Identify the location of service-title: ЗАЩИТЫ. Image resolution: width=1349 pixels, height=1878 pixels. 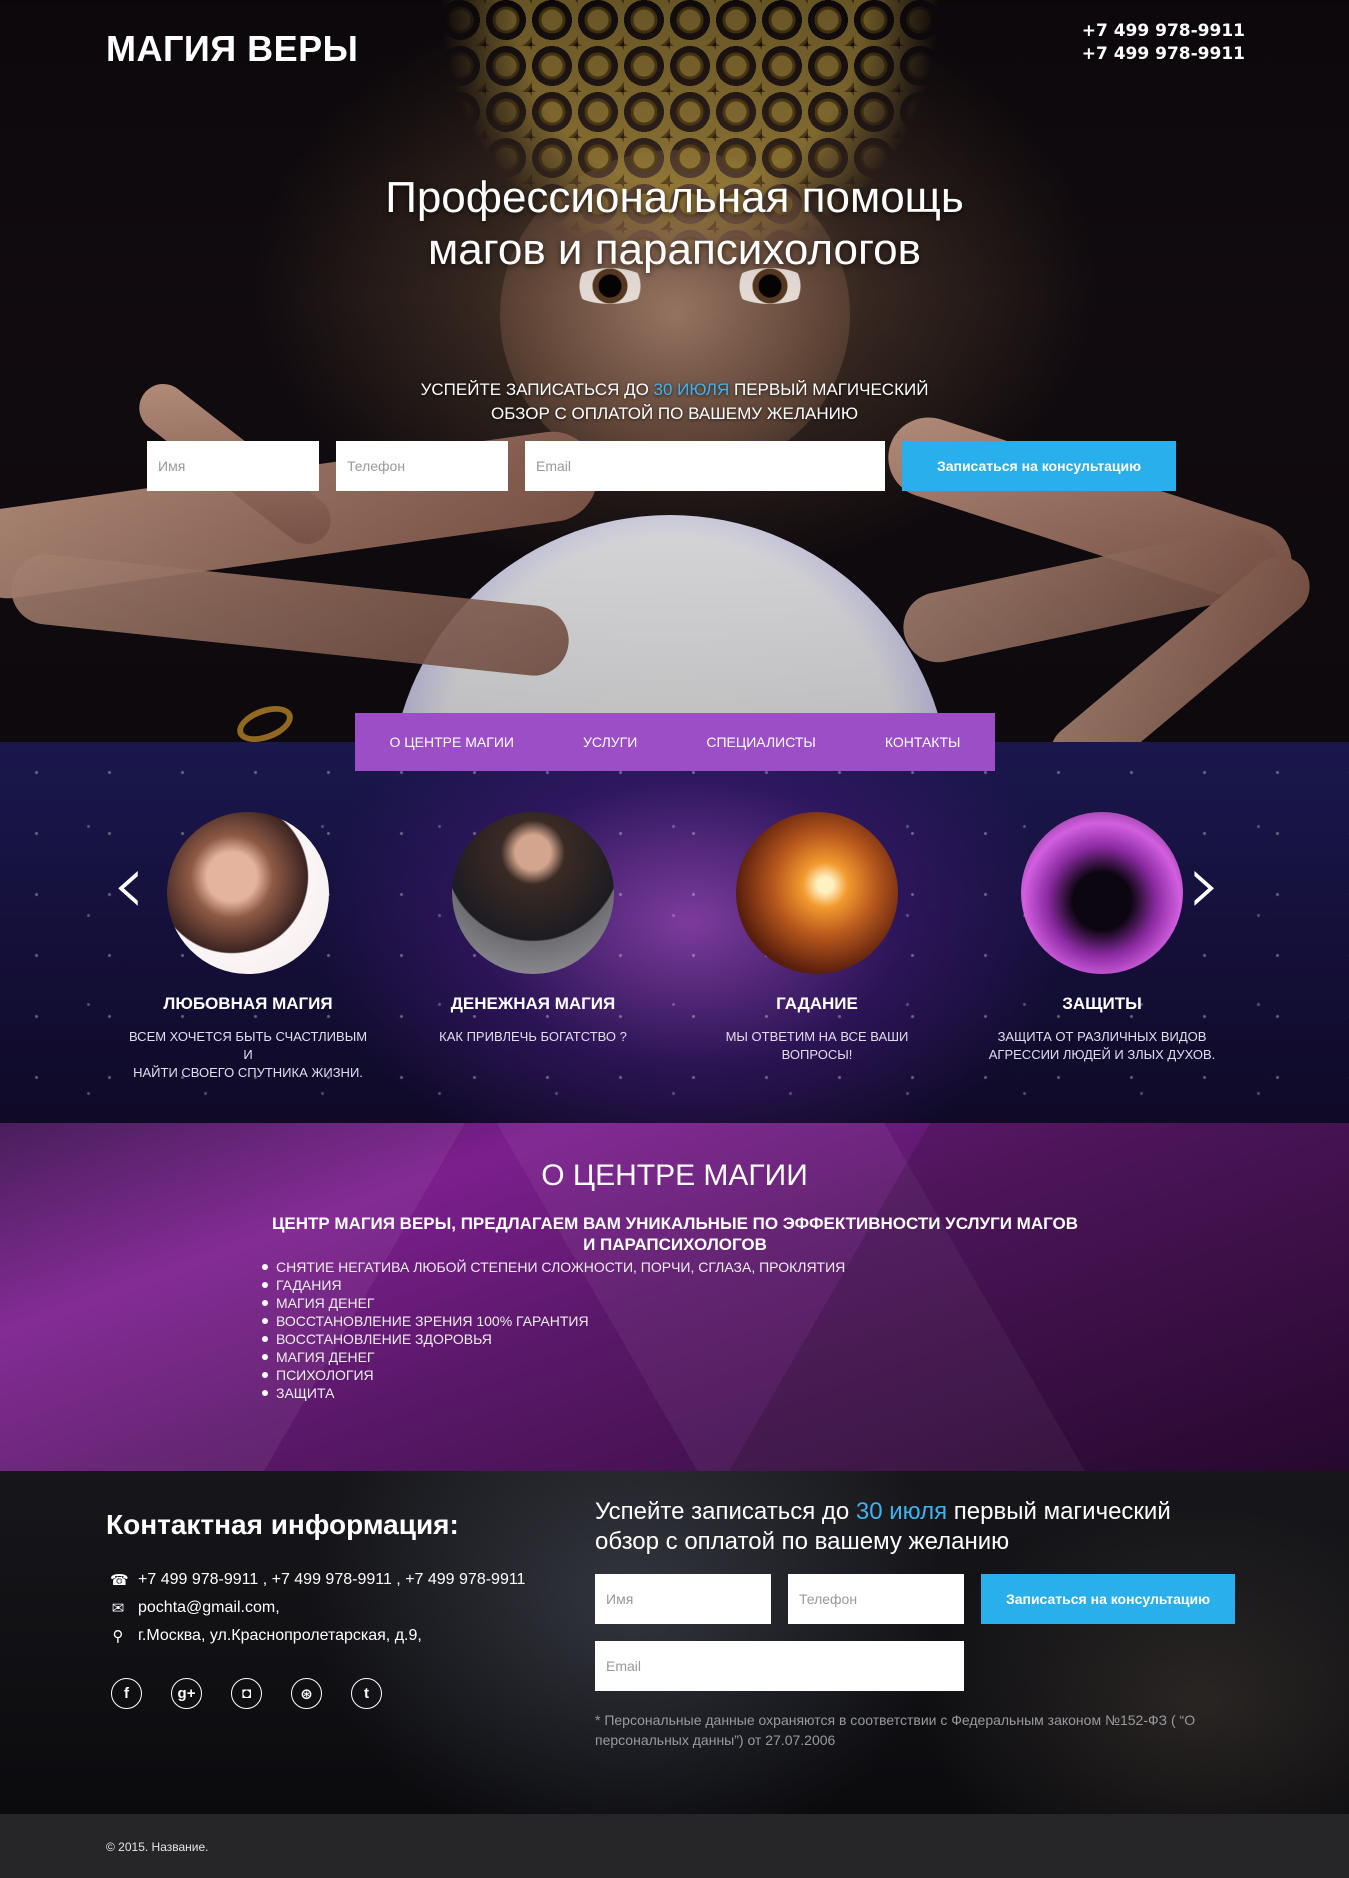
(1102, 1003).